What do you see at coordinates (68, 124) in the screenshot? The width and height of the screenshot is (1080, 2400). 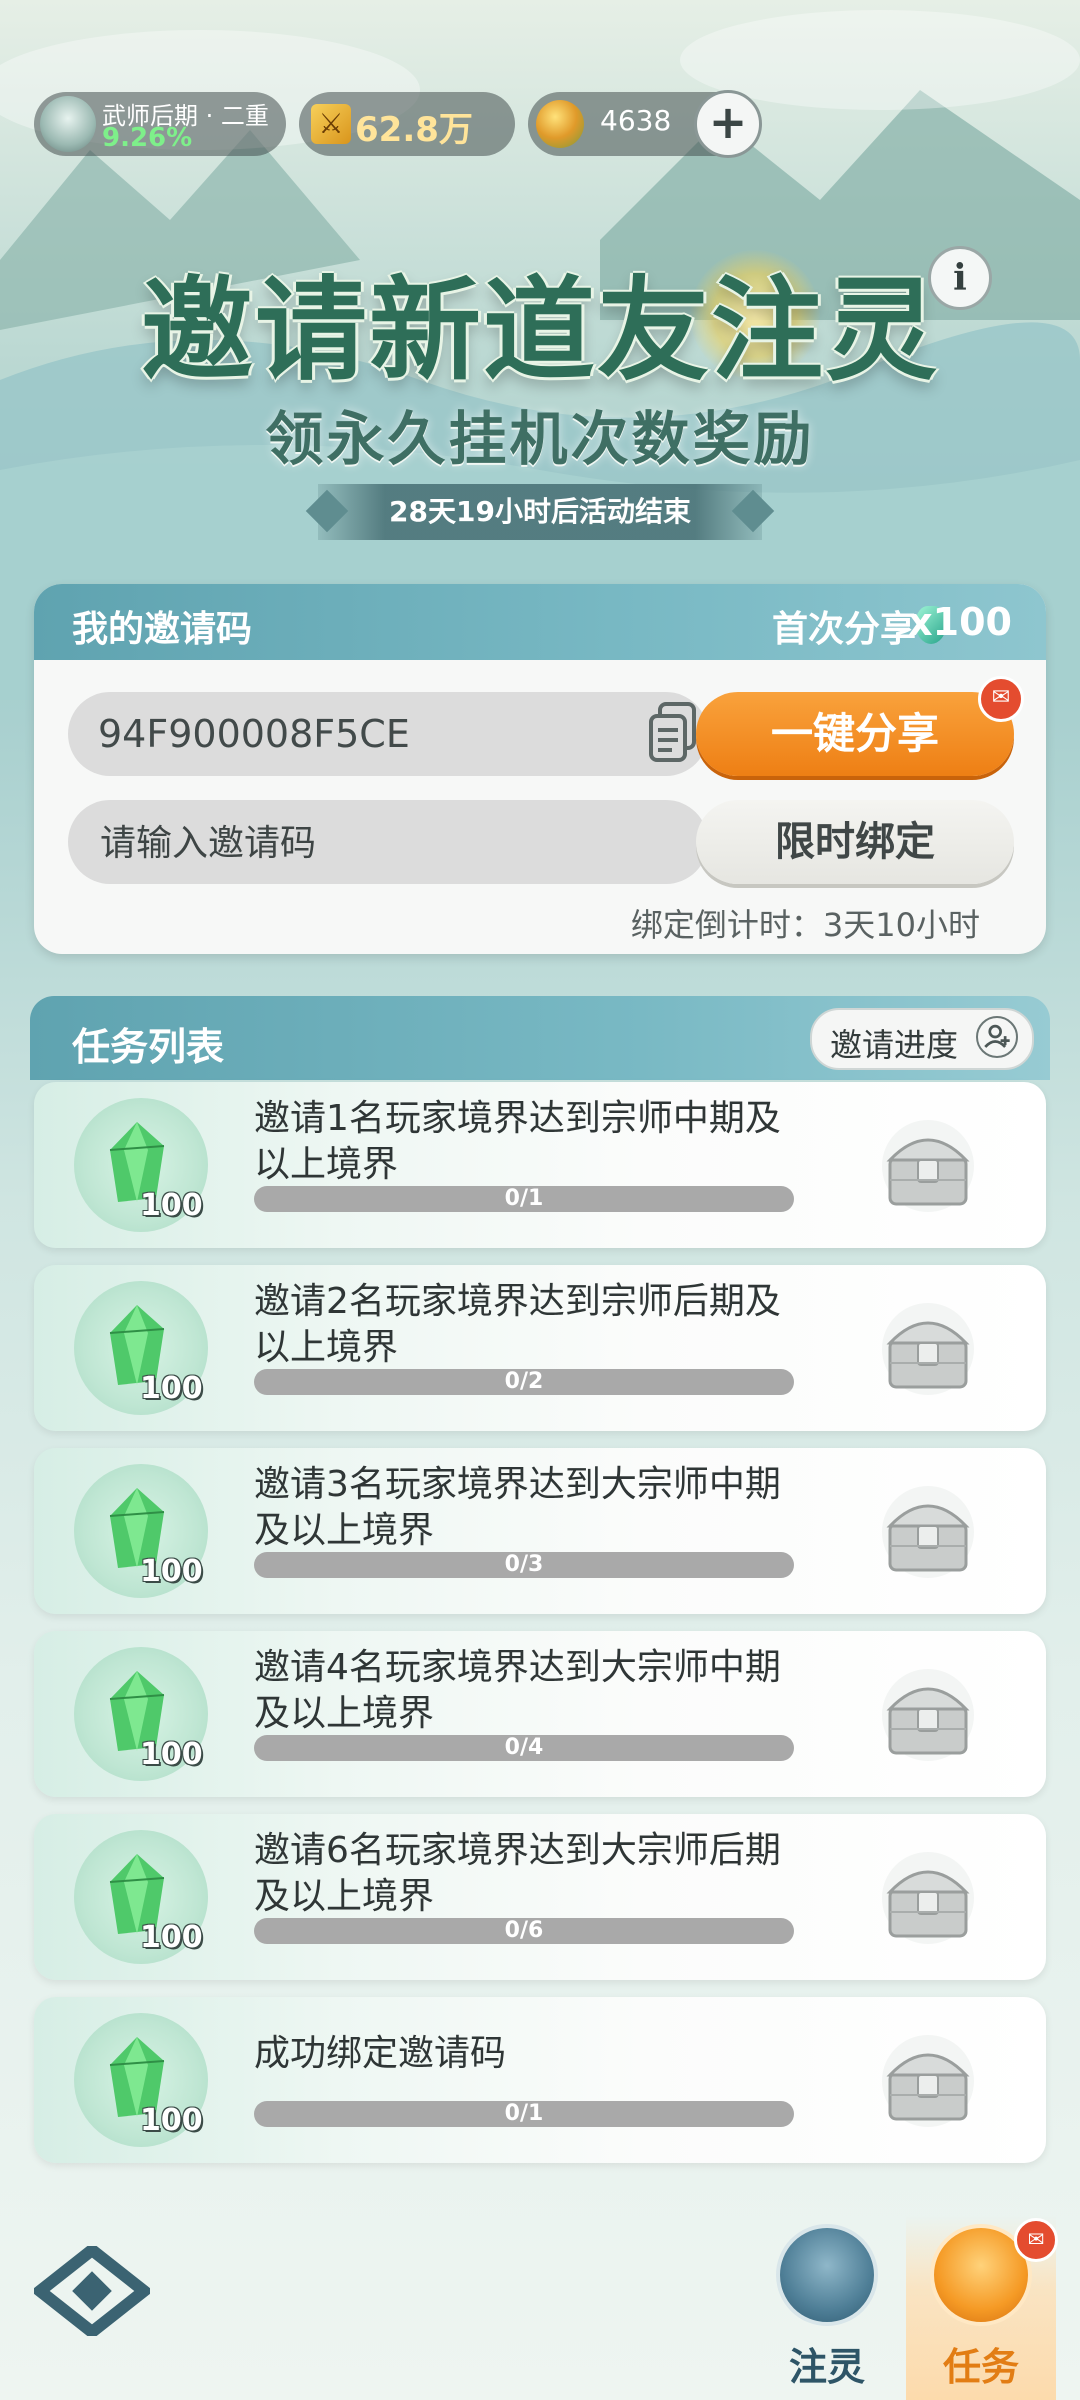 I see `avatar-icon` at bounding box center [68, 124].